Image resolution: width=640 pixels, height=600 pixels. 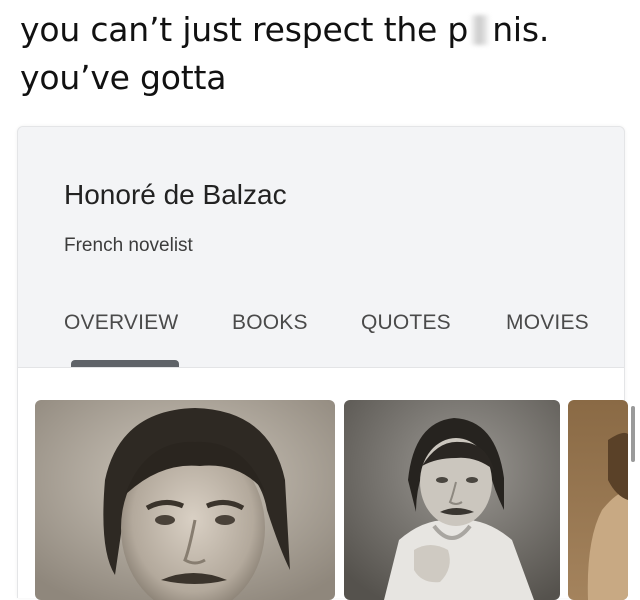 I want to click on selected-tab-indicator, so click(x=125, y=363).